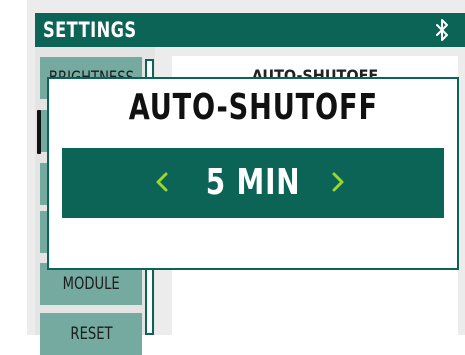  I want to click on page-title: SETTINGS, so click(90, 30).